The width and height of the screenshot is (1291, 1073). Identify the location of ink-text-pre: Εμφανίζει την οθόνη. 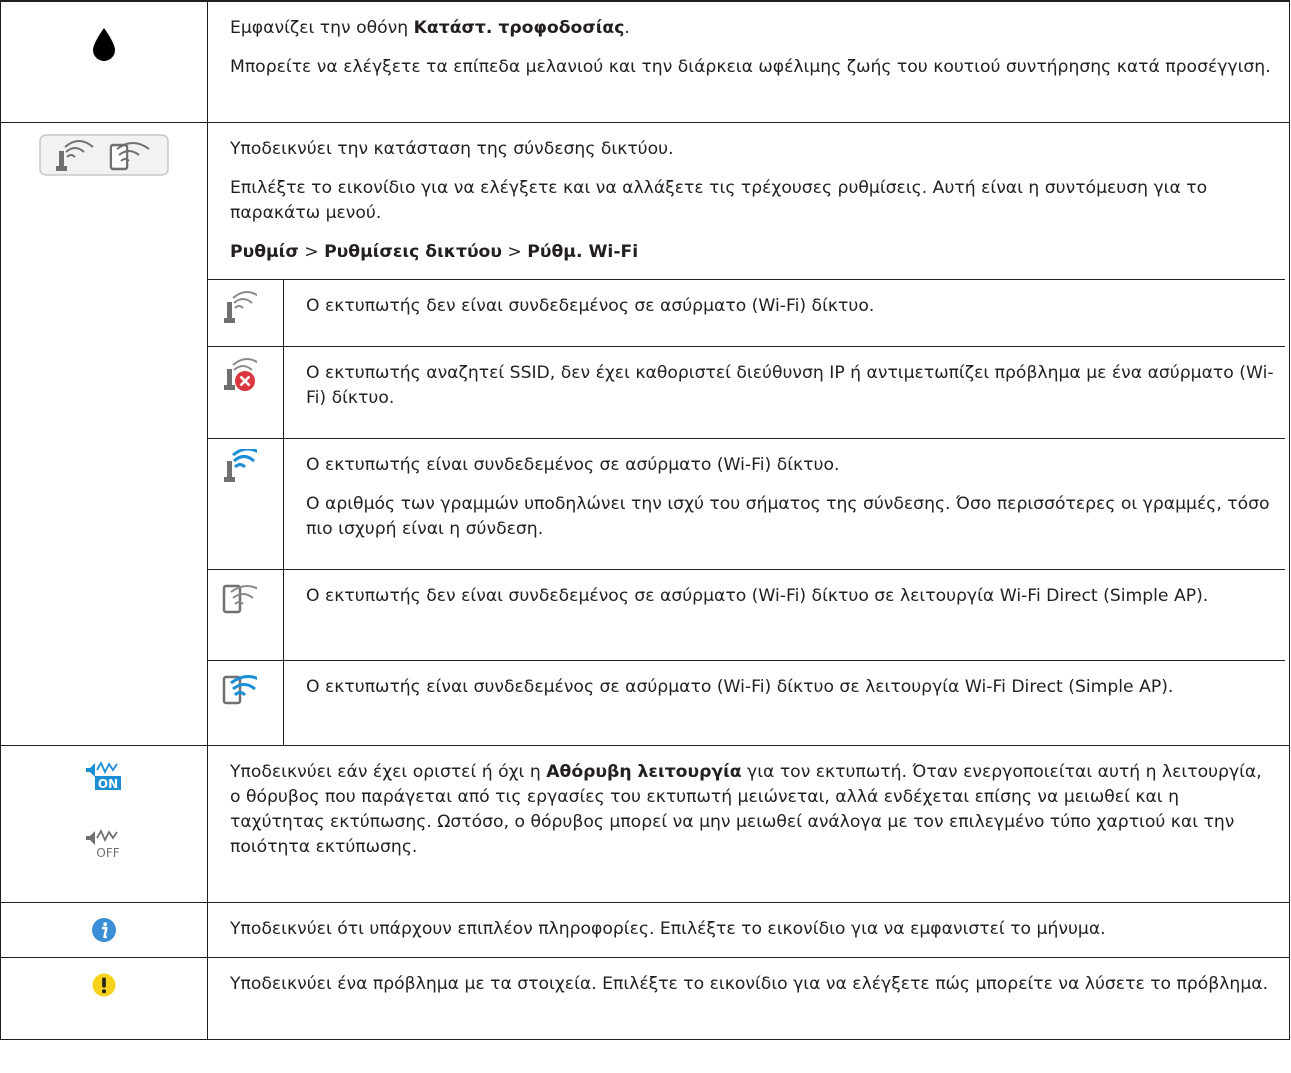
(322, 28).